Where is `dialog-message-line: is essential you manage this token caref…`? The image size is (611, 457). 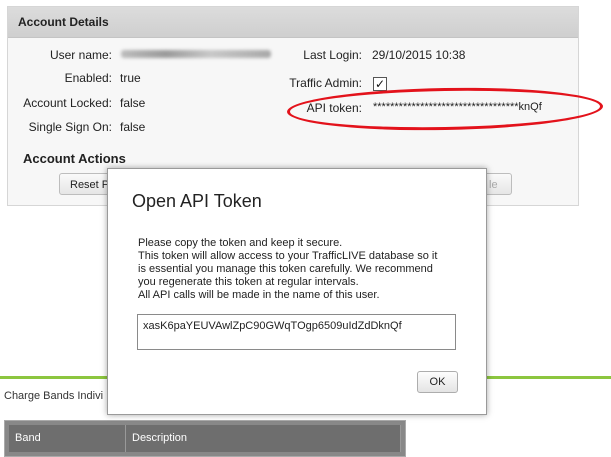
dialog-message-line: is essential you manage this token caref… is located at coordinates (285, 269).